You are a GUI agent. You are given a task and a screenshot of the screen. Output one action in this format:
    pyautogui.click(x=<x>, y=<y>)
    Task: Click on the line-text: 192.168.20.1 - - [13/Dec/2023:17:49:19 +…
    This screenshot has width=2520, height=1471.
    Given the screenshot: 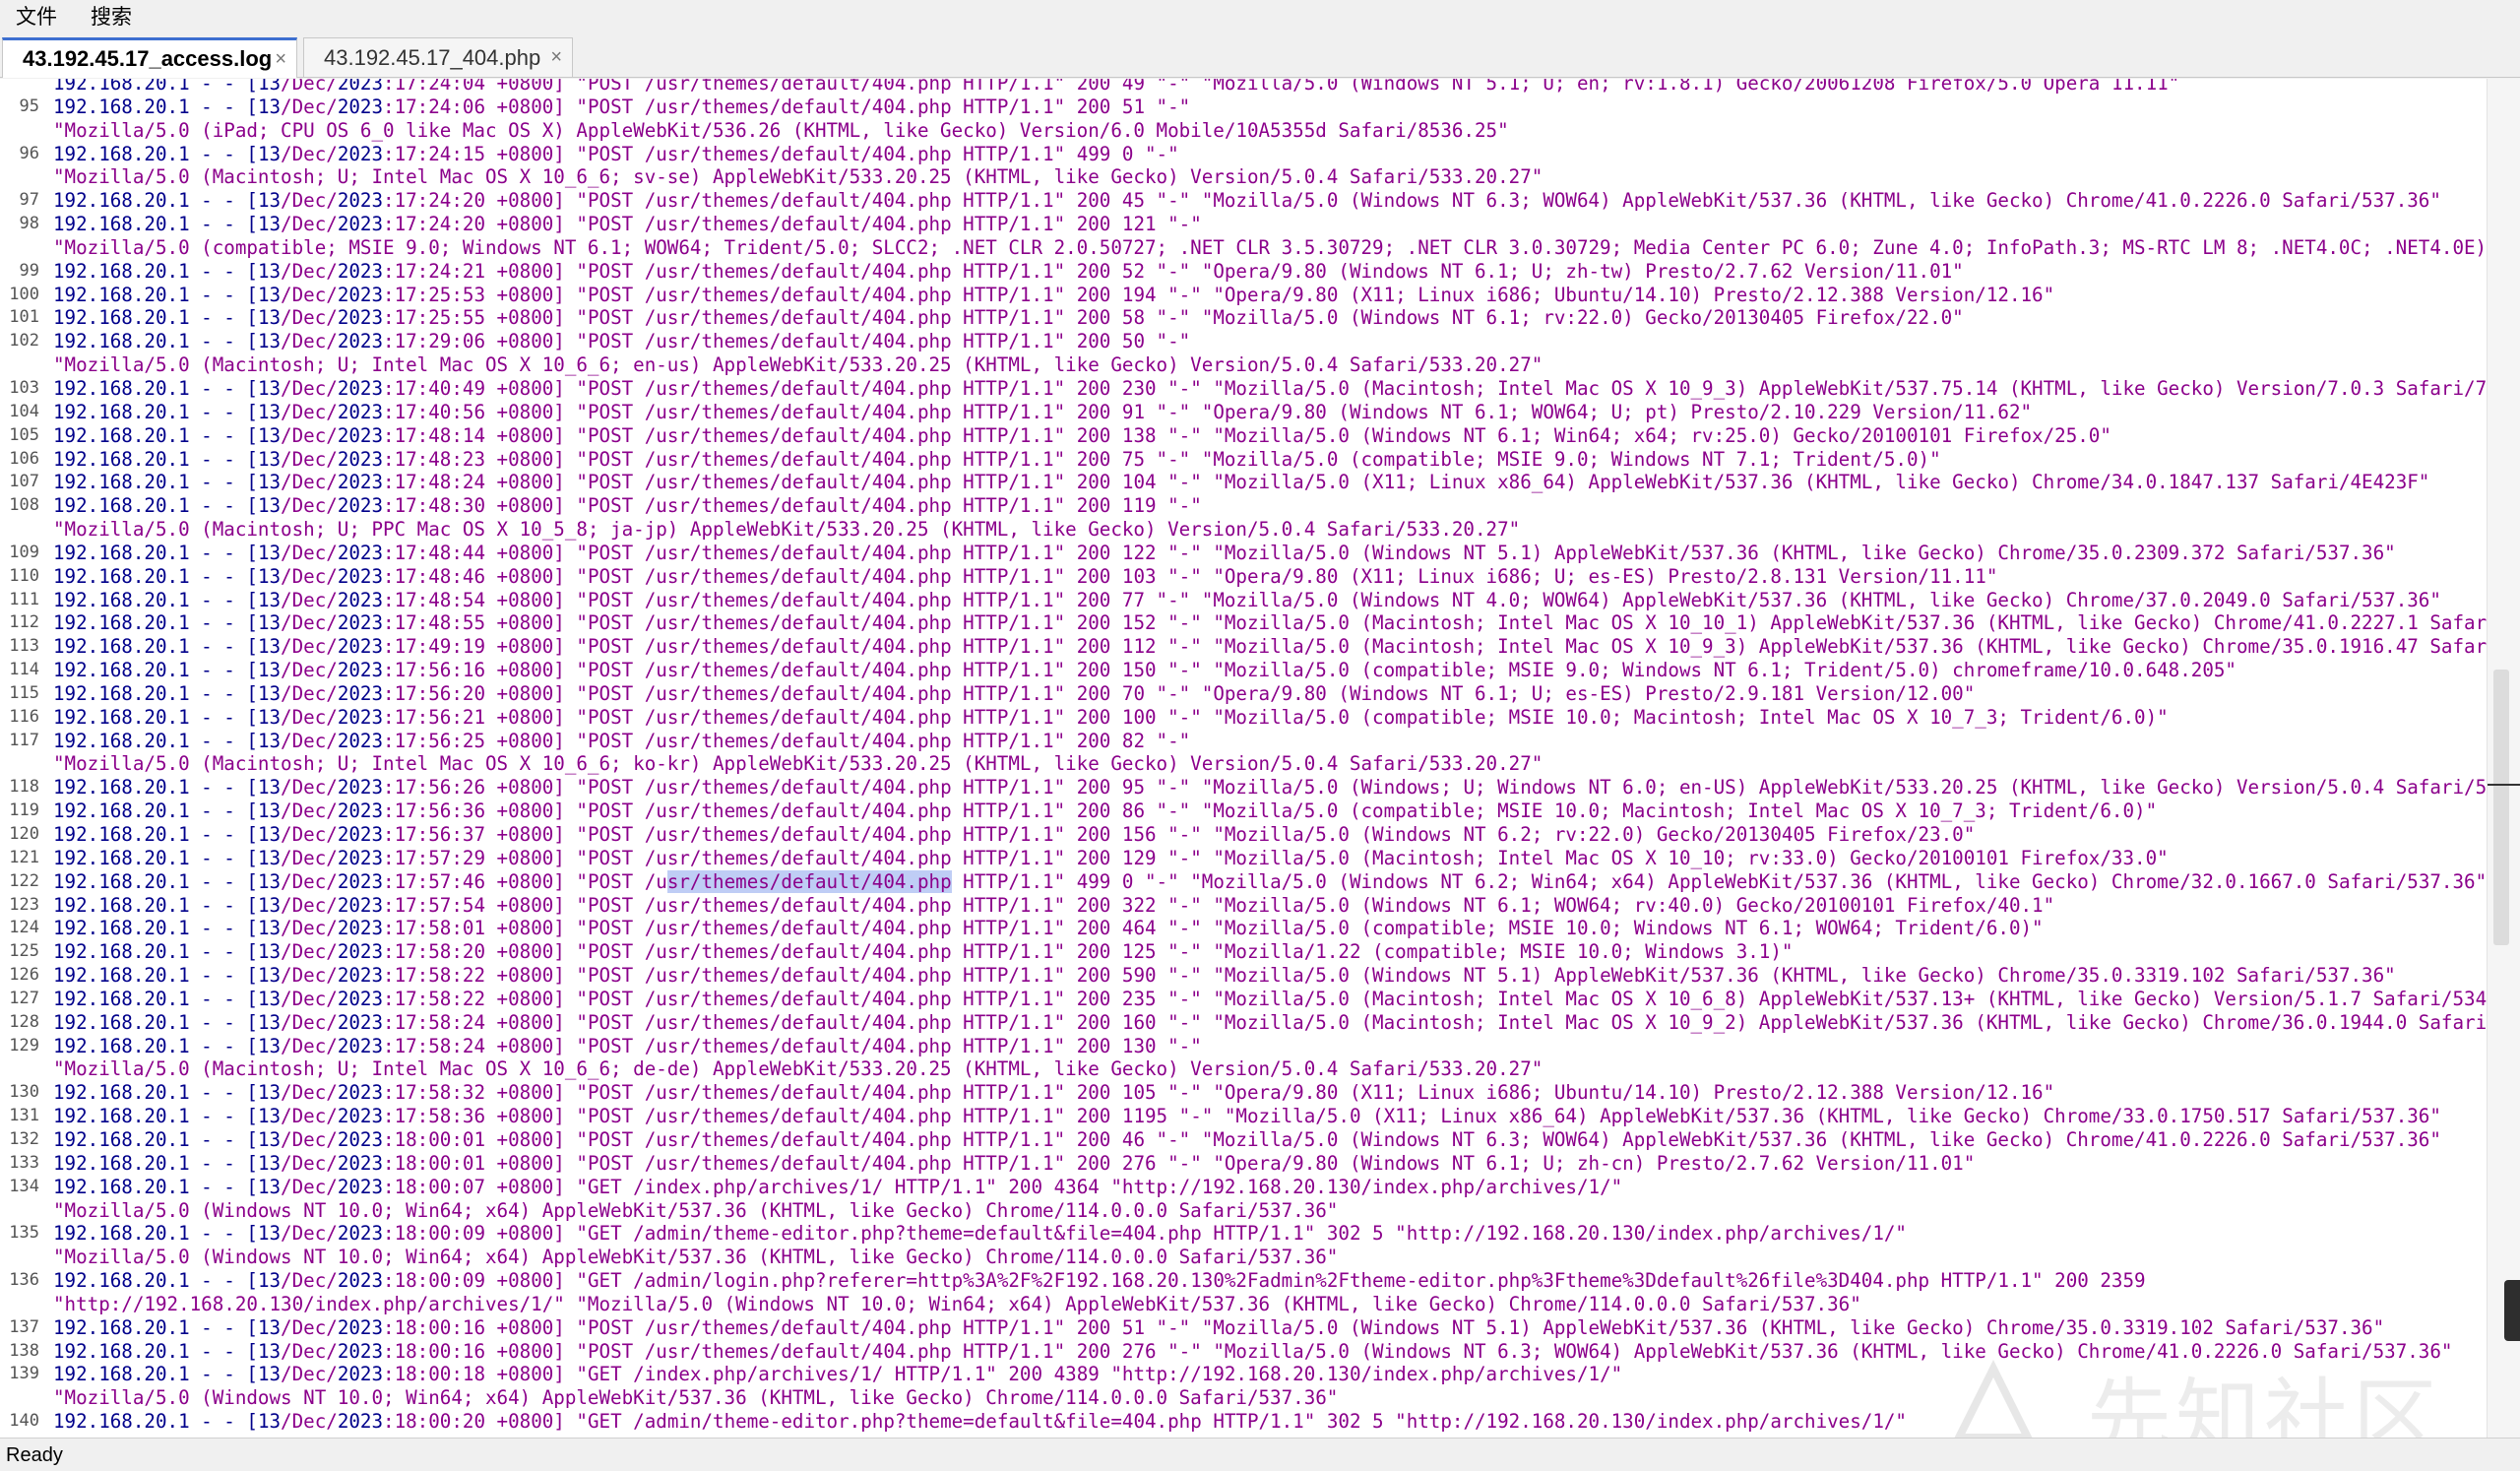 What is the action you would take?
    pyautogui.click(x=1270, y=647)
    